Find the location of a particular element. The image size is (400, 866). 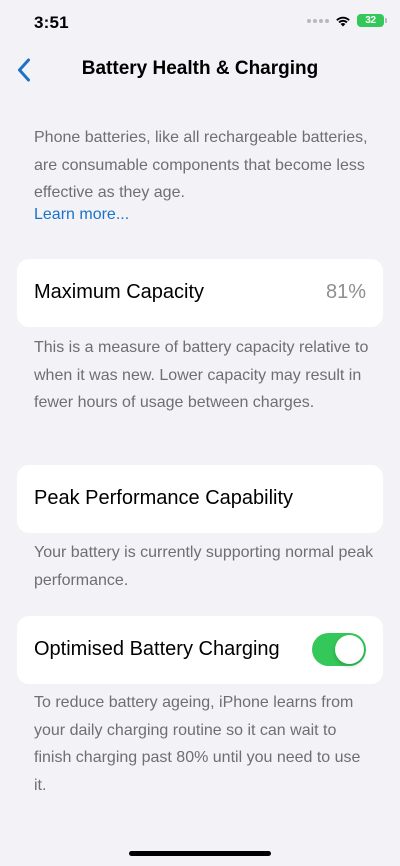

optimised-charging-label: Optimised Battery Charging is located at coordinates (157, 649).